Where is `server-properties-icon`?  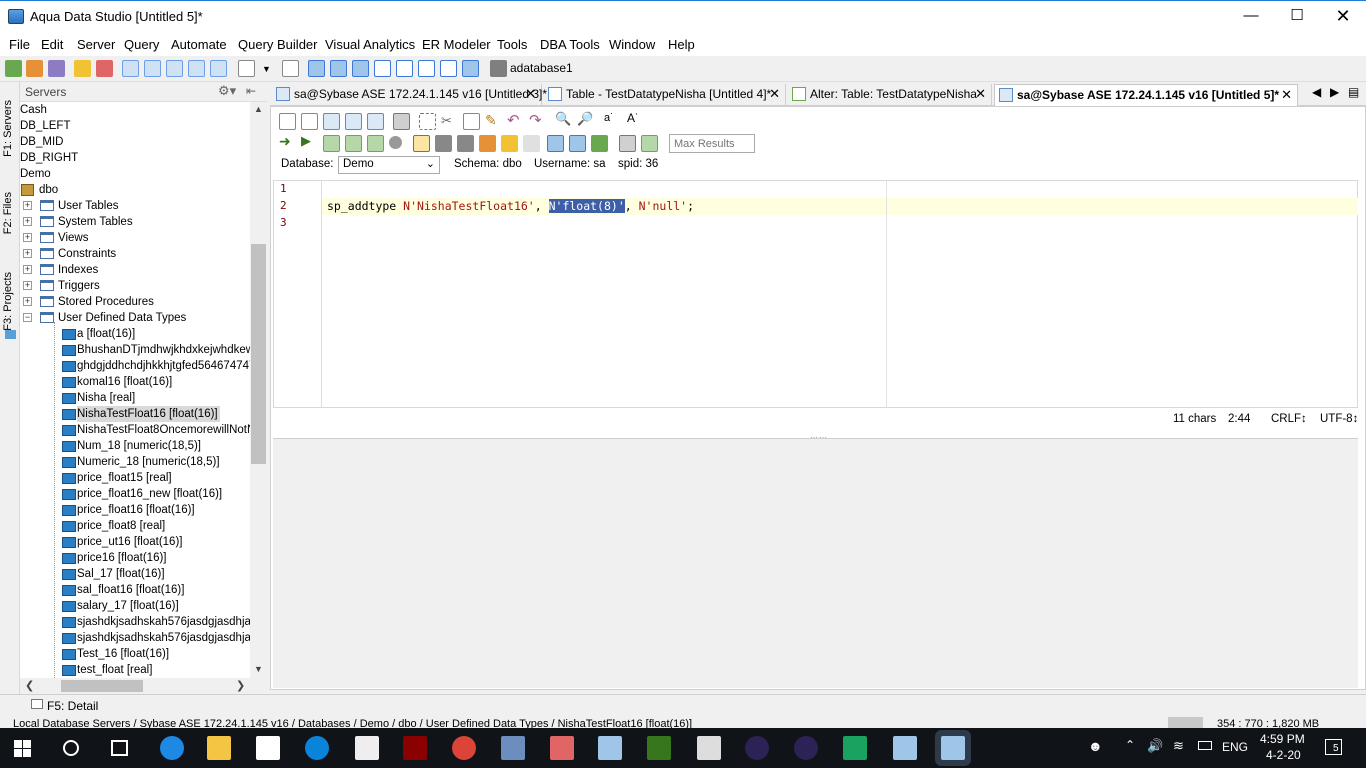 server-properties-icon is located at coordinates (56, 68).